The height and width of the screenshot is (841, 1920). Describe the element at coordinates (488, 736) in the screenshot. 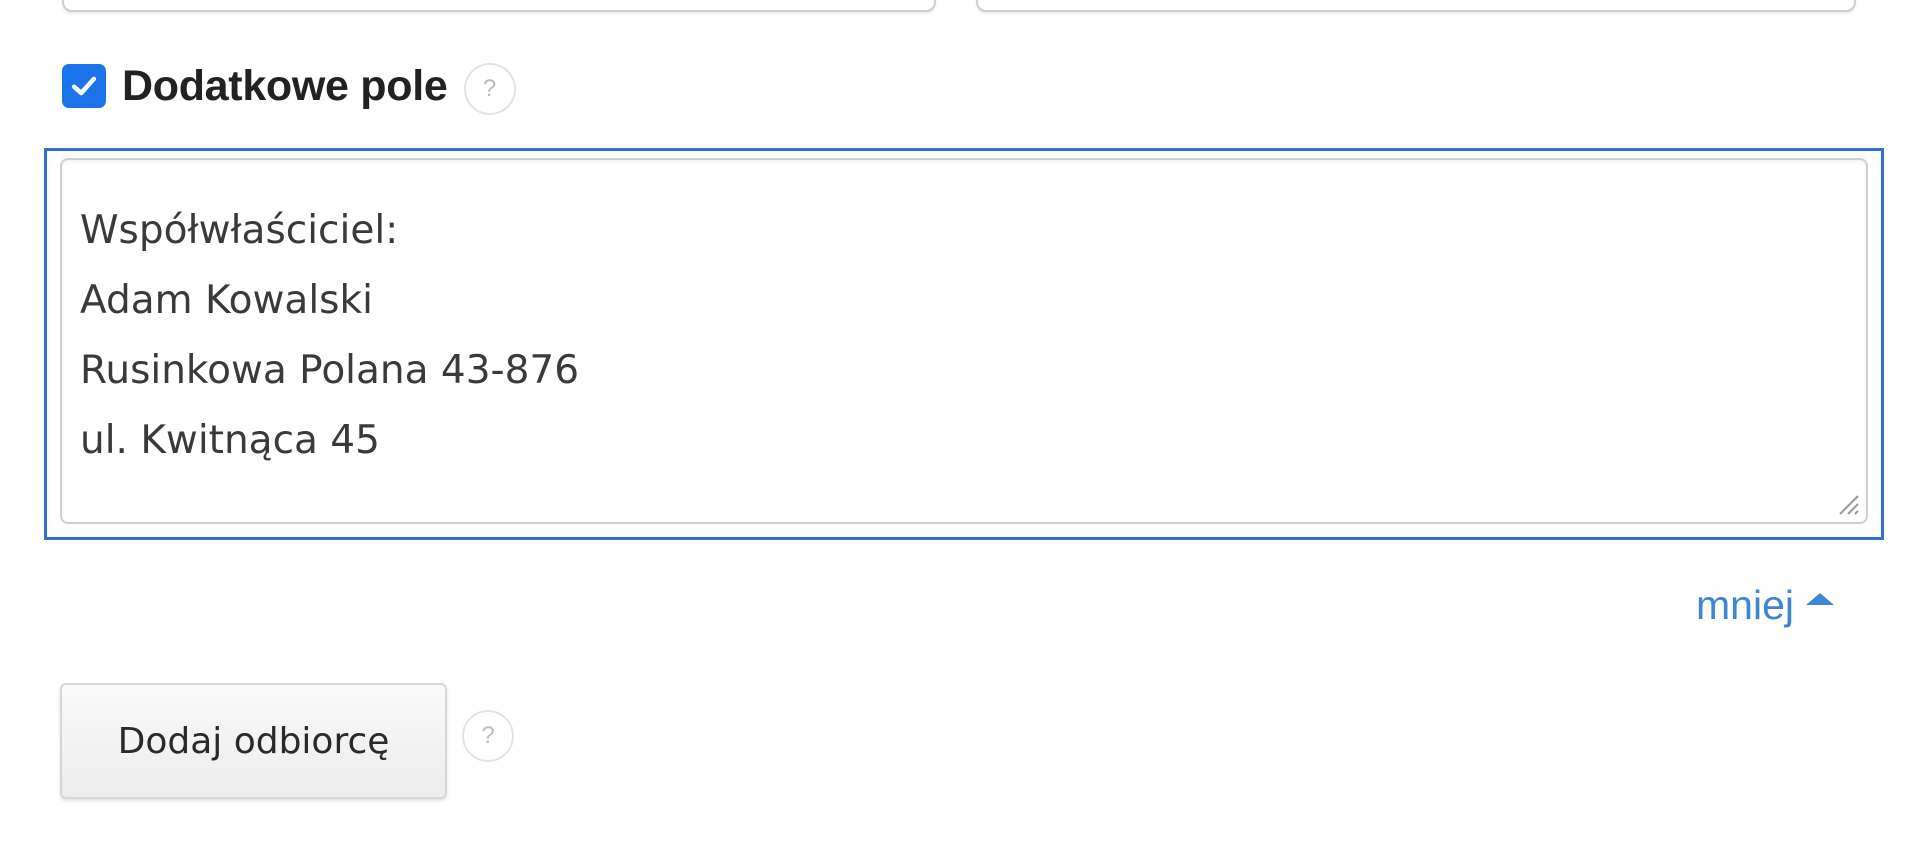

I see `add-recipient-help-icon: ?` at that location.